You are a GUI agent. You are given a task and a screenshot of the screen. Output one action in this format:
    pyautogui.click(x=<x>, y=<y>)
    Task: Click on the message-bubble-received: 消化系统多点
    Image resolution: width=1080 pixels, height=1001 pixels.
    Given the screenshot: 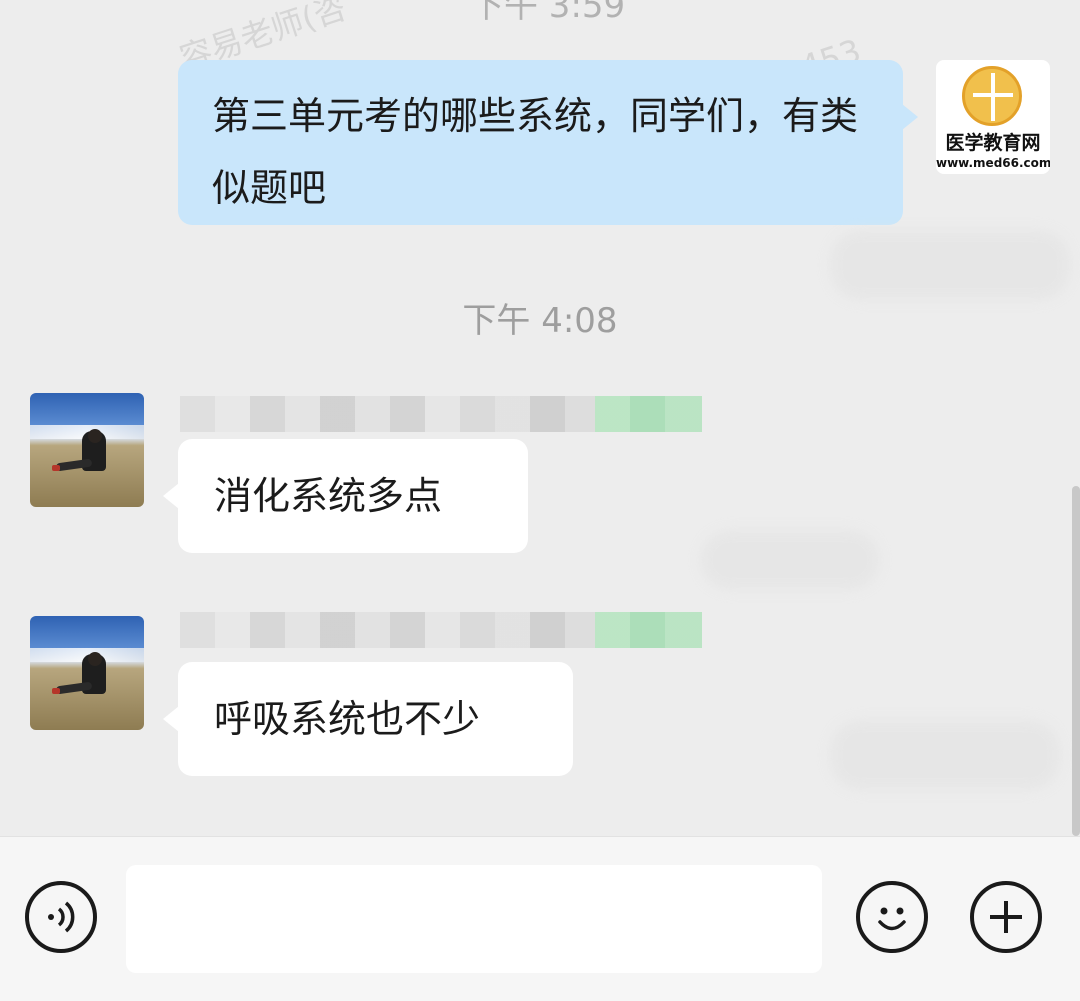 What is the action you would take?
    pyautogui.click(x=345, y=496)
    